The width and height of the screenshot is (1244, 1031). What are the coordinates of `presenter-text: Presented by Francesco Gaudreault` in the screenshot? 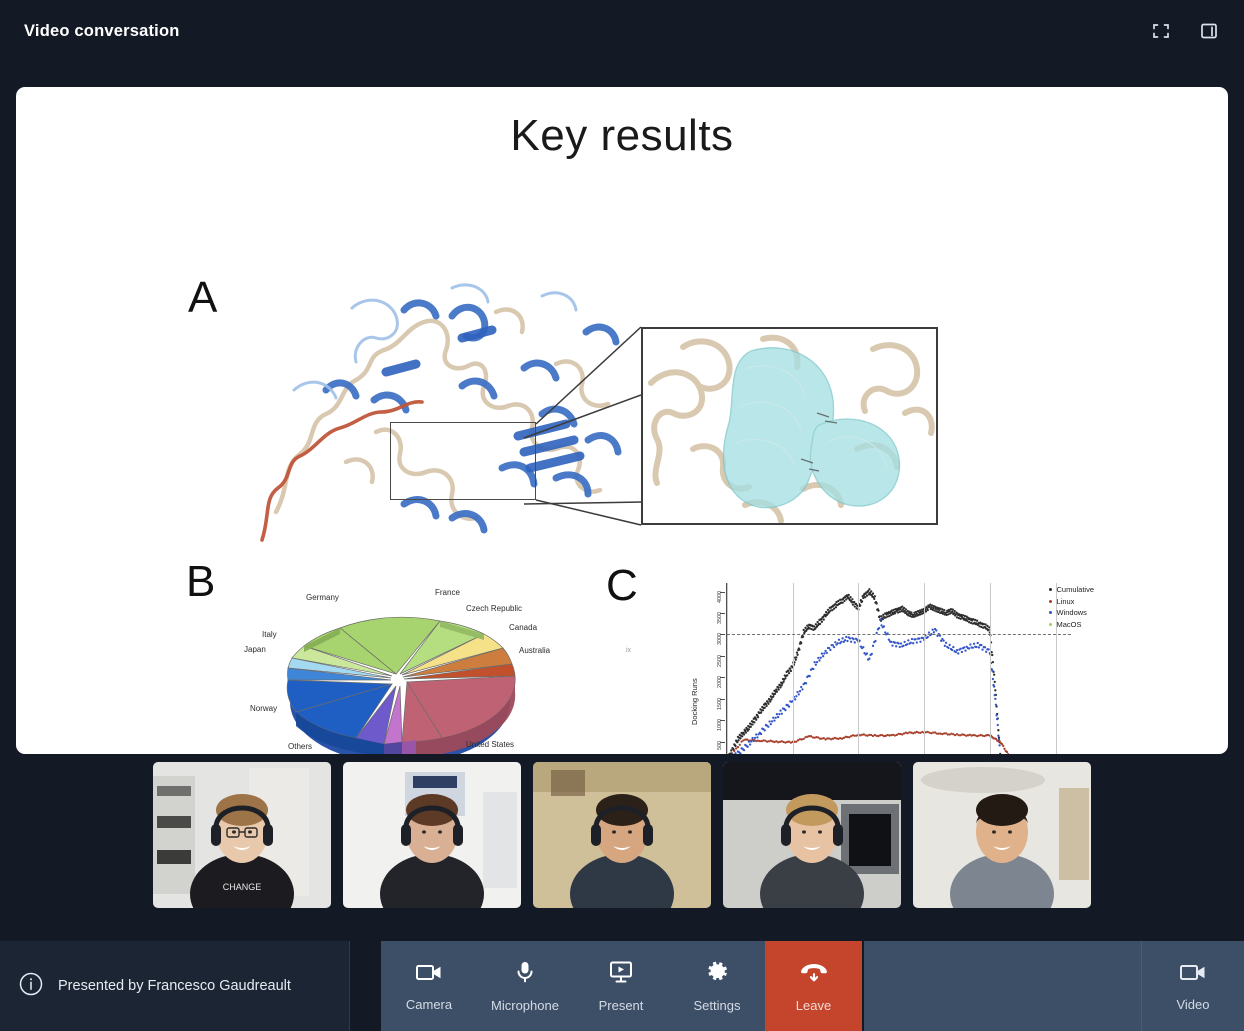 It's located at (174, 986).